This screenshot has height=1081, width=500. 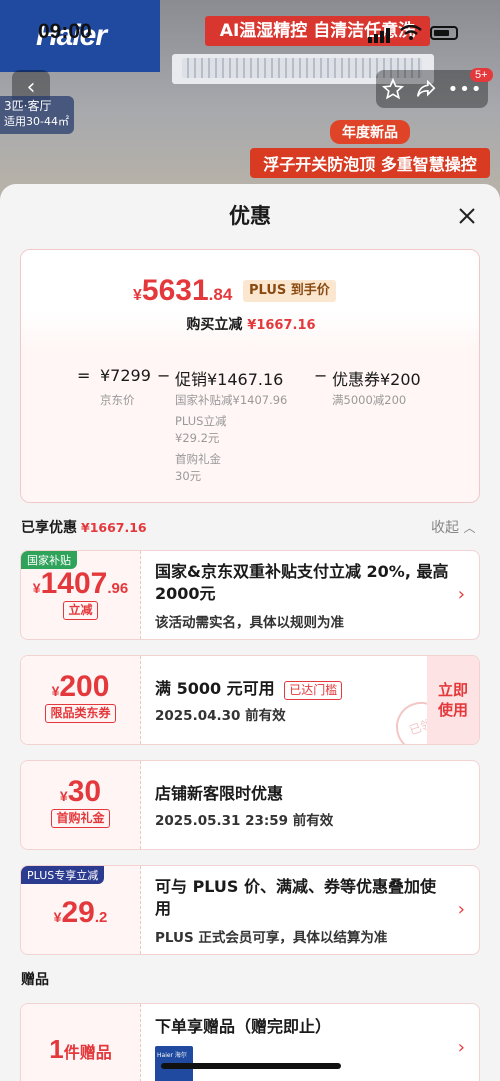 I want to click on instant-discount-line: 购买立减 ¥1667.16, so click(x=250, y=324).